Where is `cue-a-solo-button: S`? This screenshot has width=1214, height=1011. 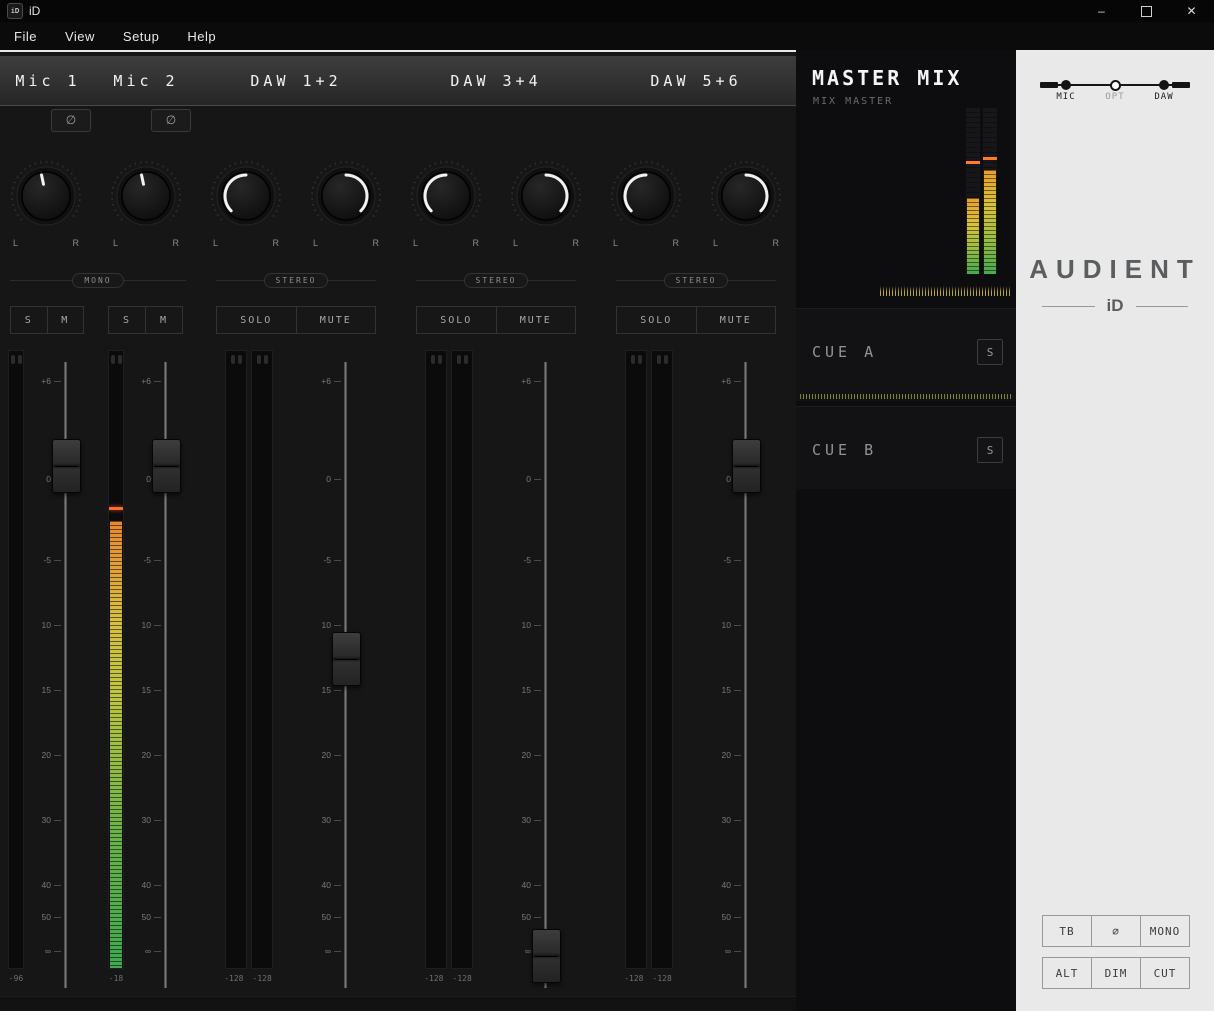 cue-a-solo-button: S is located at coordinates (990, 352).